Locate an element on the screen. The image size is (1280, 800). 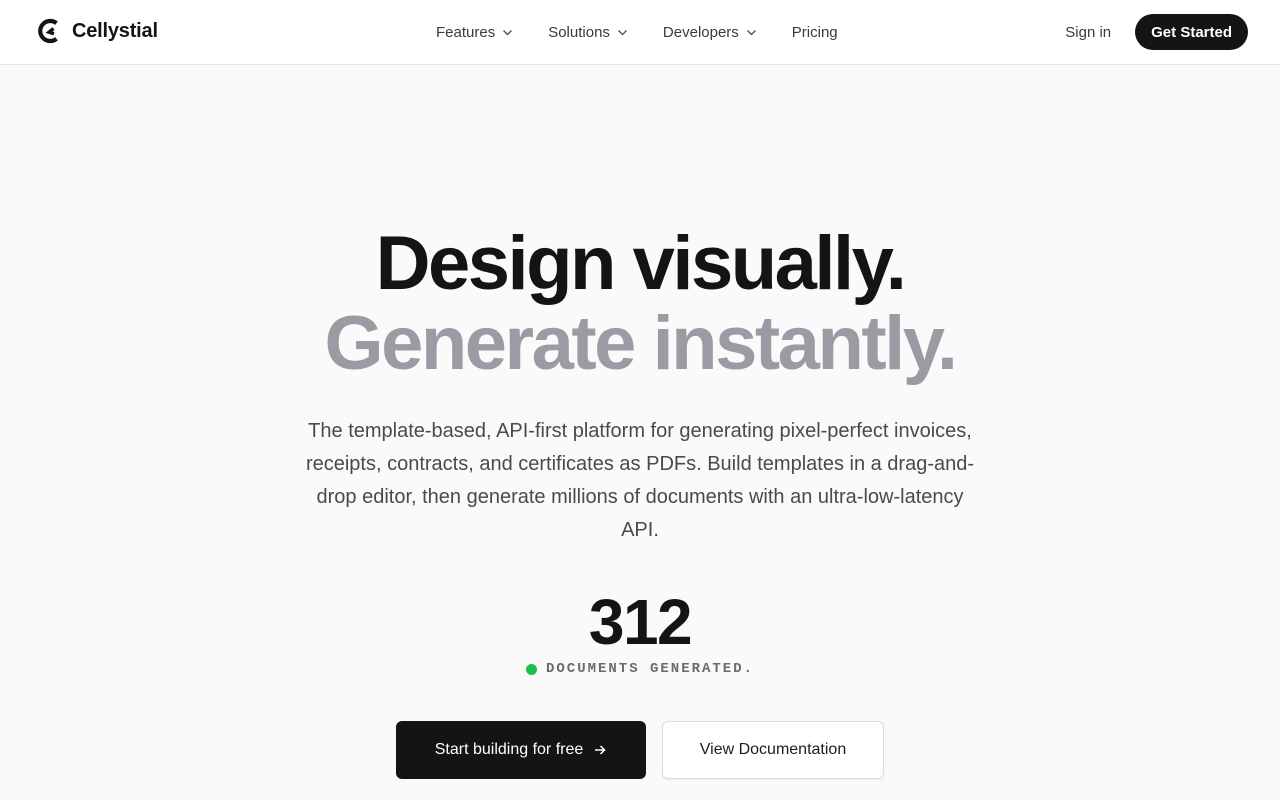
cellystial-logo-icon is located at coordinates (48, 31).